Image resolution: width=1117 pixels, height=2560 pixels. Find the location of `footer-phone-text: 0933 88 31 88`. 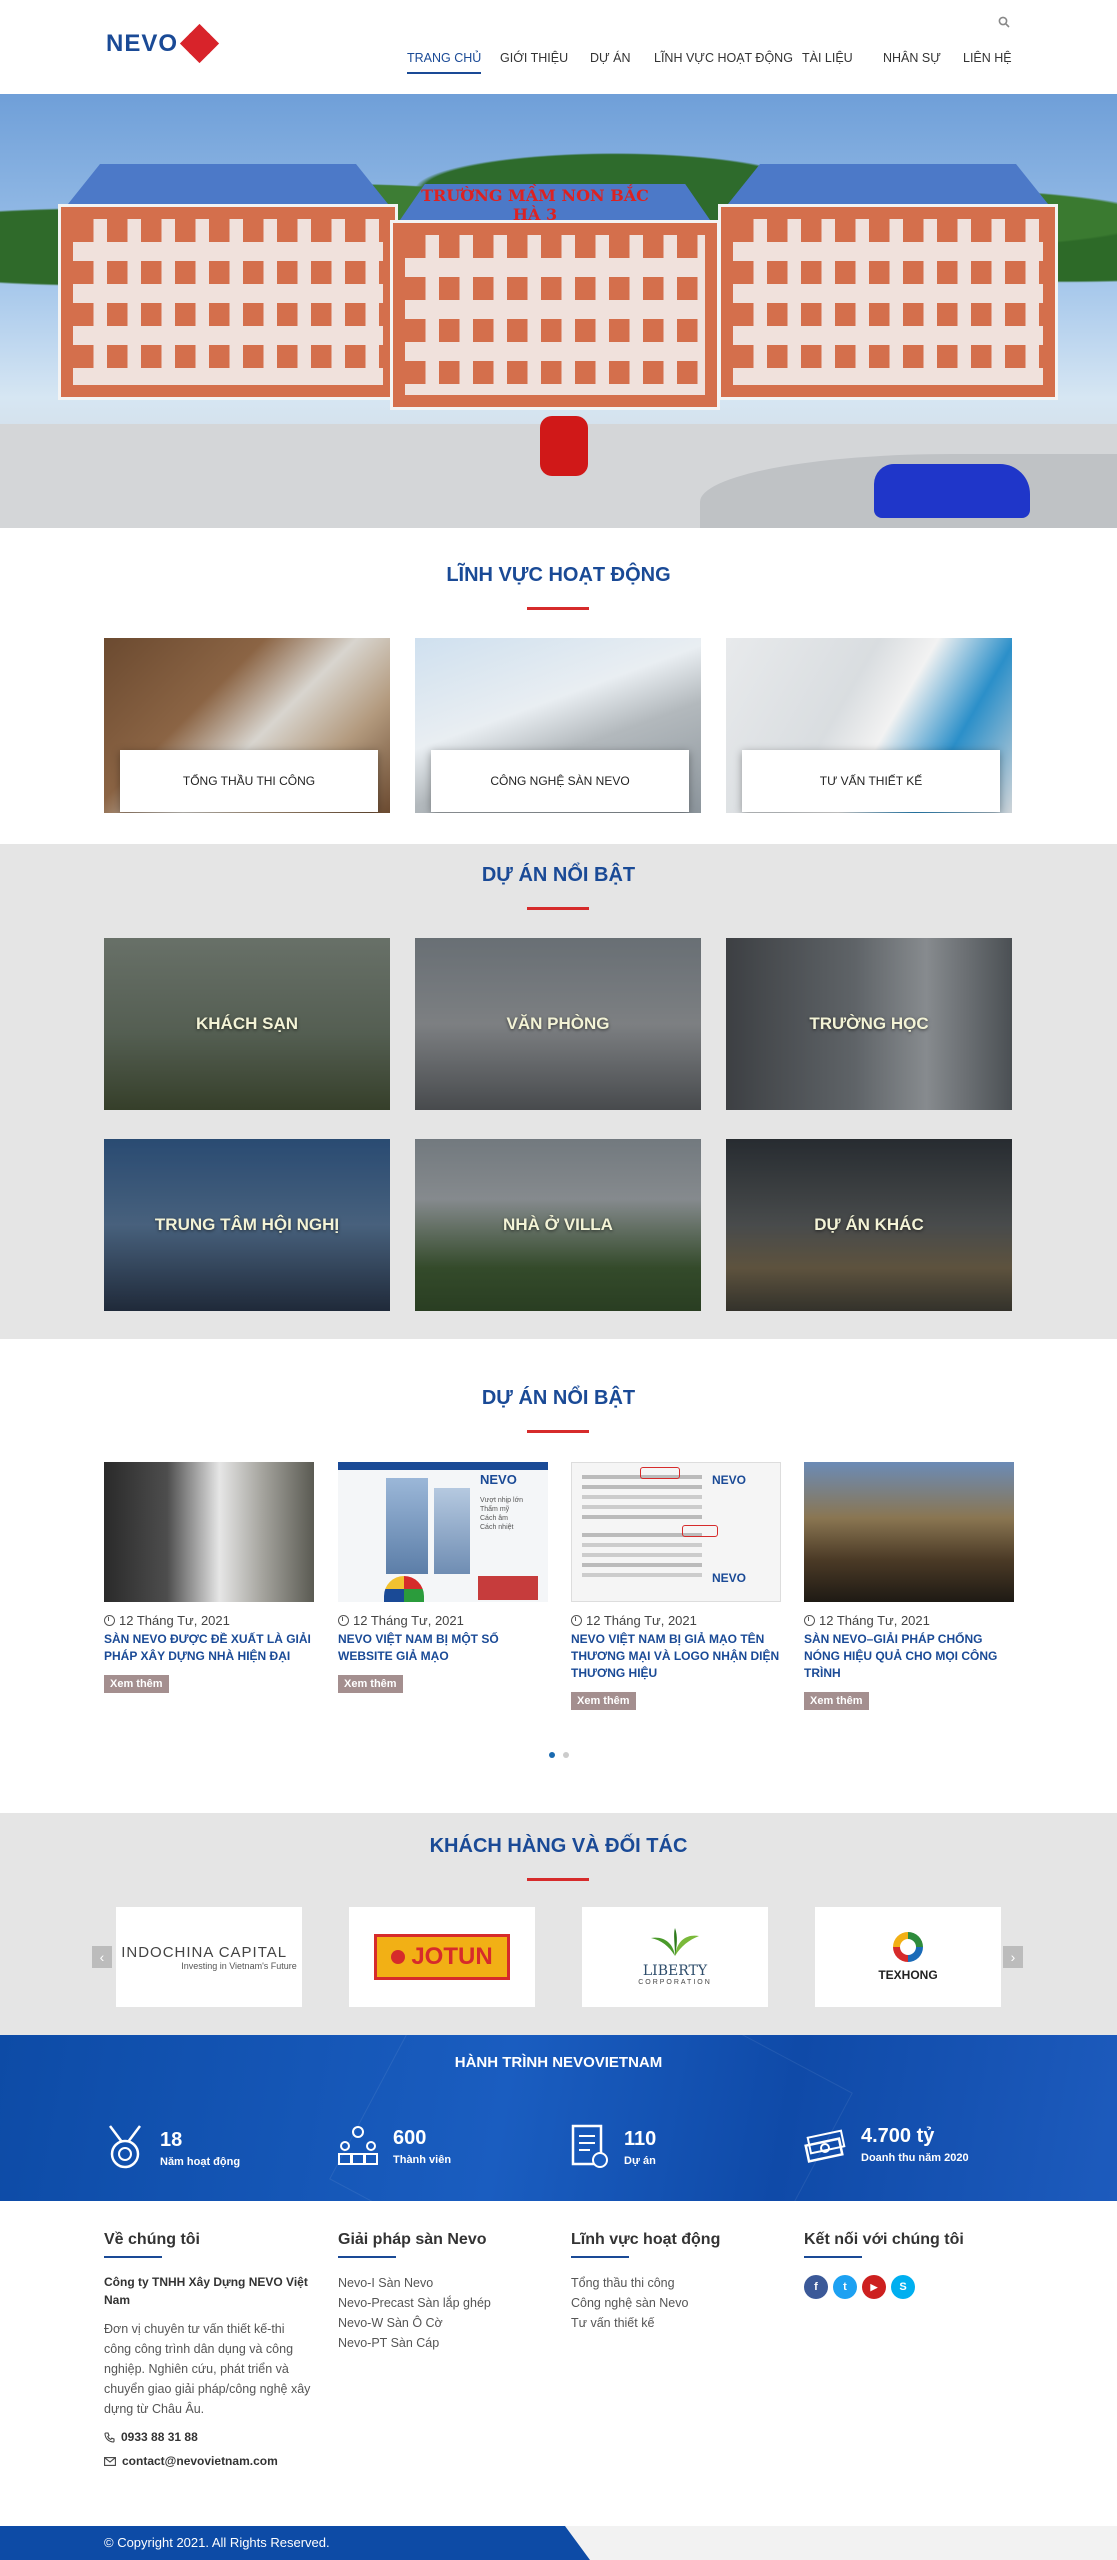

footer-phone-text: 0933 88 31 88 is located at coordinates (159, 2437).